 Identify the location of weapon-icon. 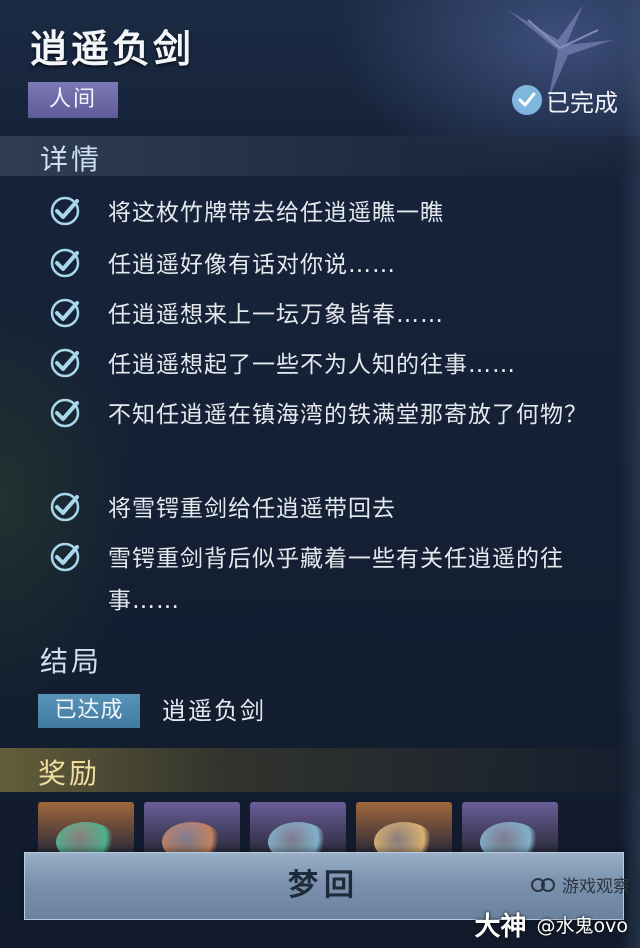
(192, 838).